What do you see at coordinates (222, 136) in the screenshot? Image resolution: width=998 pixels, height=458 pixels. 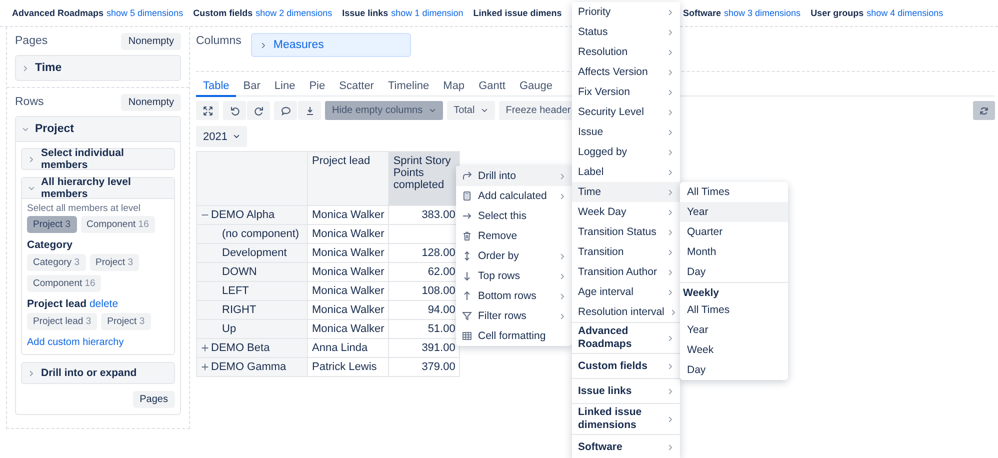 I see `page-filter-dropdown: 2021` at bounding box center [222, 136].